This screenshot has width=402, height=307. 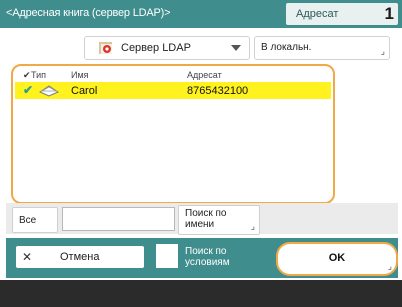 I want to click on close-icon: ✕, so click(x=27, y=257).